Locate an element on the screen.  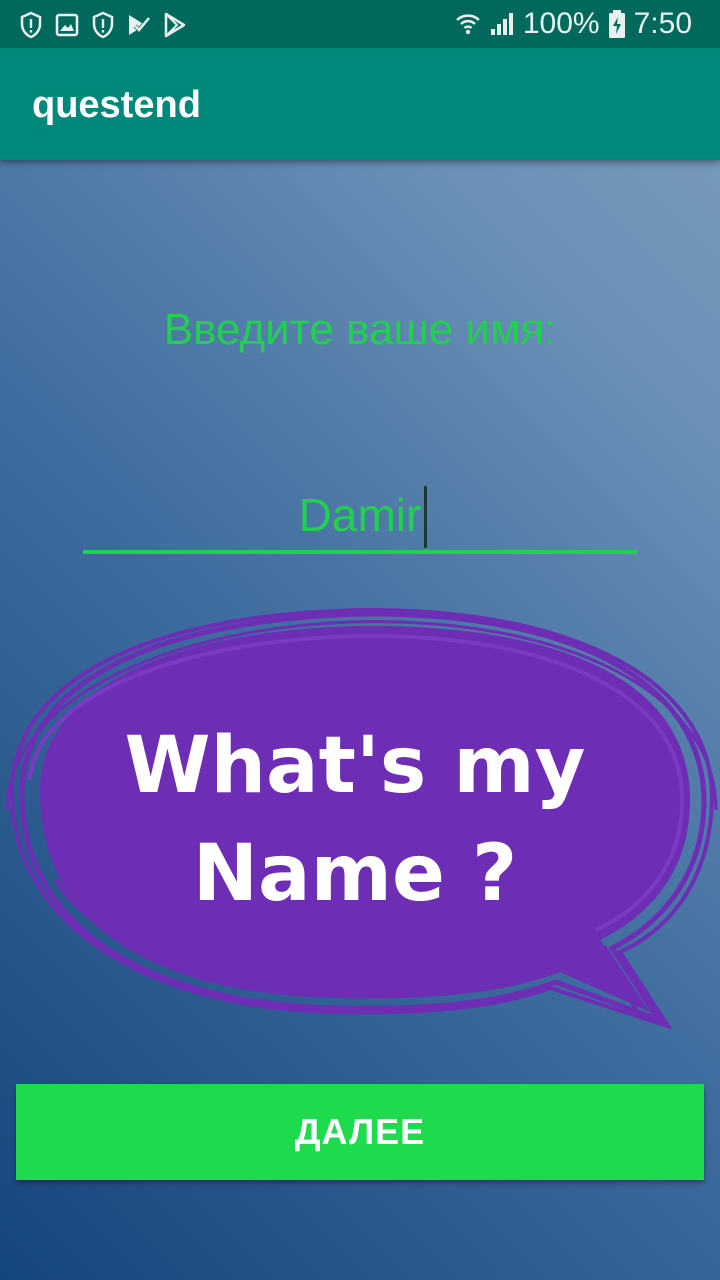
notification-icons is located at coordinates (108, 25).